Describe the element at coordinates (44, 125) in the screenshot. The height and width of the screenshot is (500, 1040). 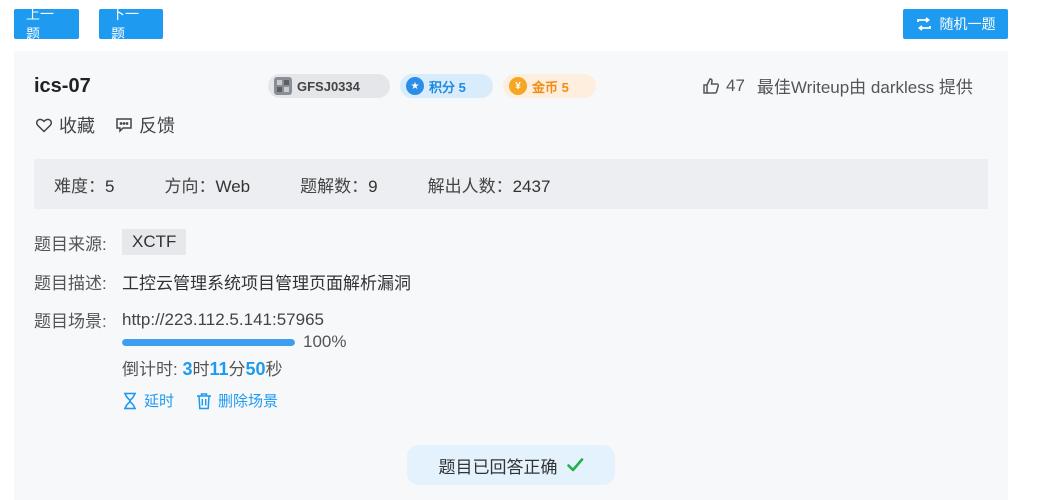
I see `heart-icon` at that location.